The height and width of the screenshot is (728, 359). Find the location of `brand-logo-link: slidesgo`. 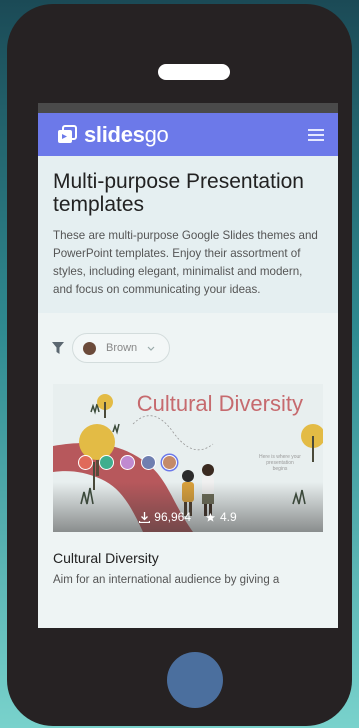

brand-logo-link: slidesgo is located at coordinates (112, 134).